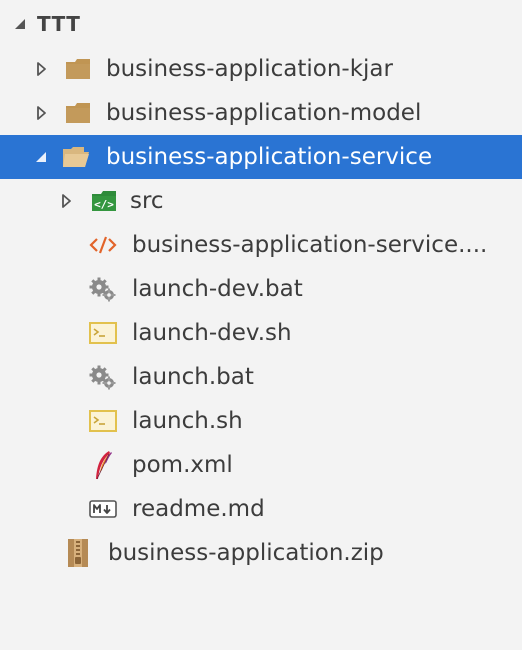  I want to click on source-folder-icon: </>, so click(104, 201).